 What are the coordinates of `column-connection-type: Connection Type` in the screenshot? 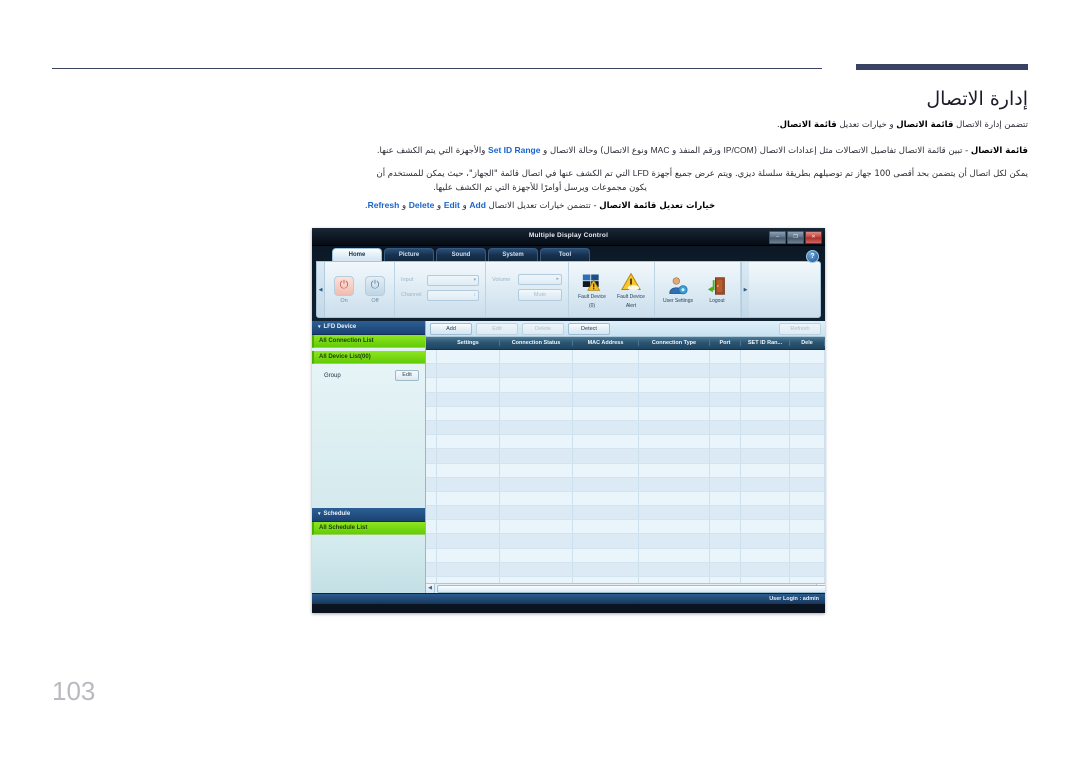 It's located at (674, 343).